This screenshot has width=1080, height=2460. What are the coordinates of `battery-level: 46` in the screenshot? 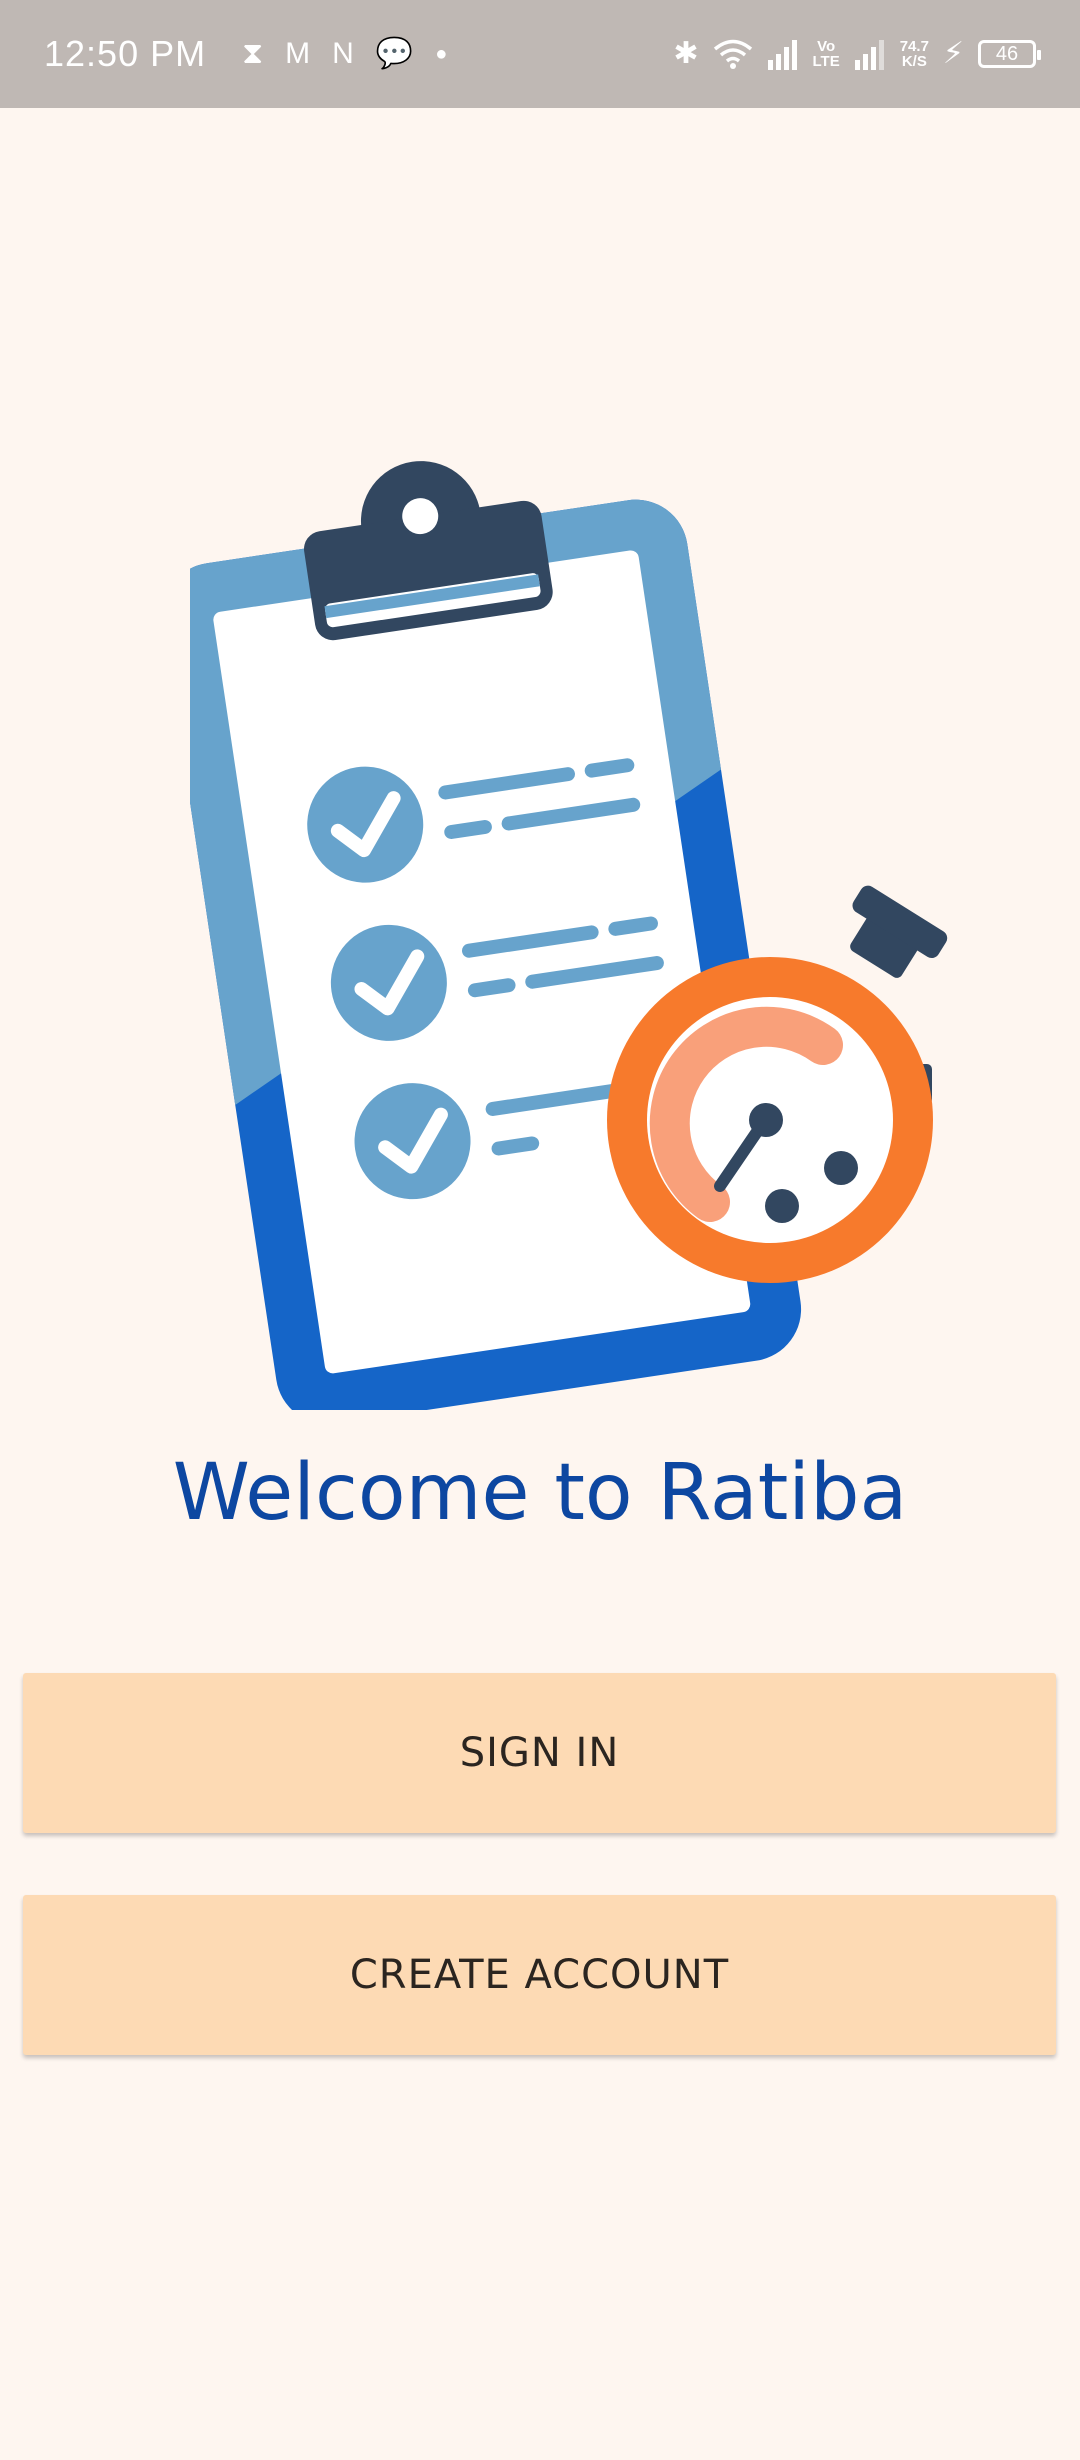 It's located at (1007, 53).